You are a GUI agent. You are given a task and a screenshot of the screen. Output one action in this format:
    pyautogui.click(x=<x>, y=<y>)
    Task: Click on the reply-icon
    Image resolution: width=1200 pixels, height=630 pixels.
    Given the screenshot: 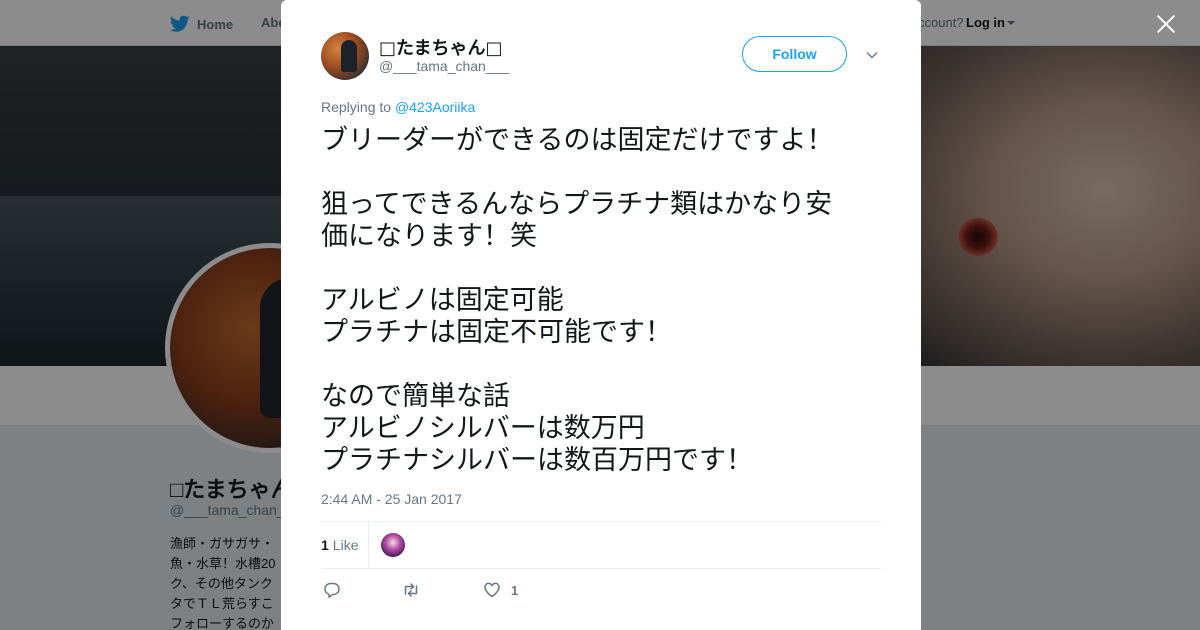 What is the action you would take?
    pyautogui.click(x=332, y=590)
    